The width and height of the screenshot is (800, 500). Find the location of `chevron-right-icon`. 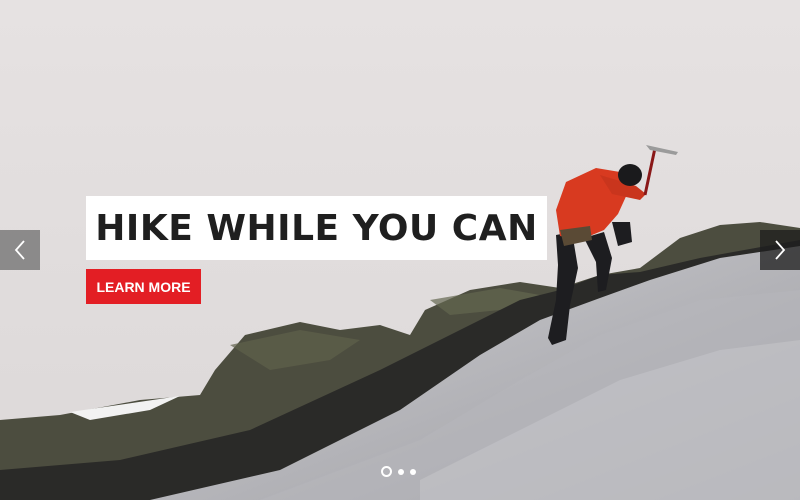

chevron-right-icon is located at coordinates (780, 250).